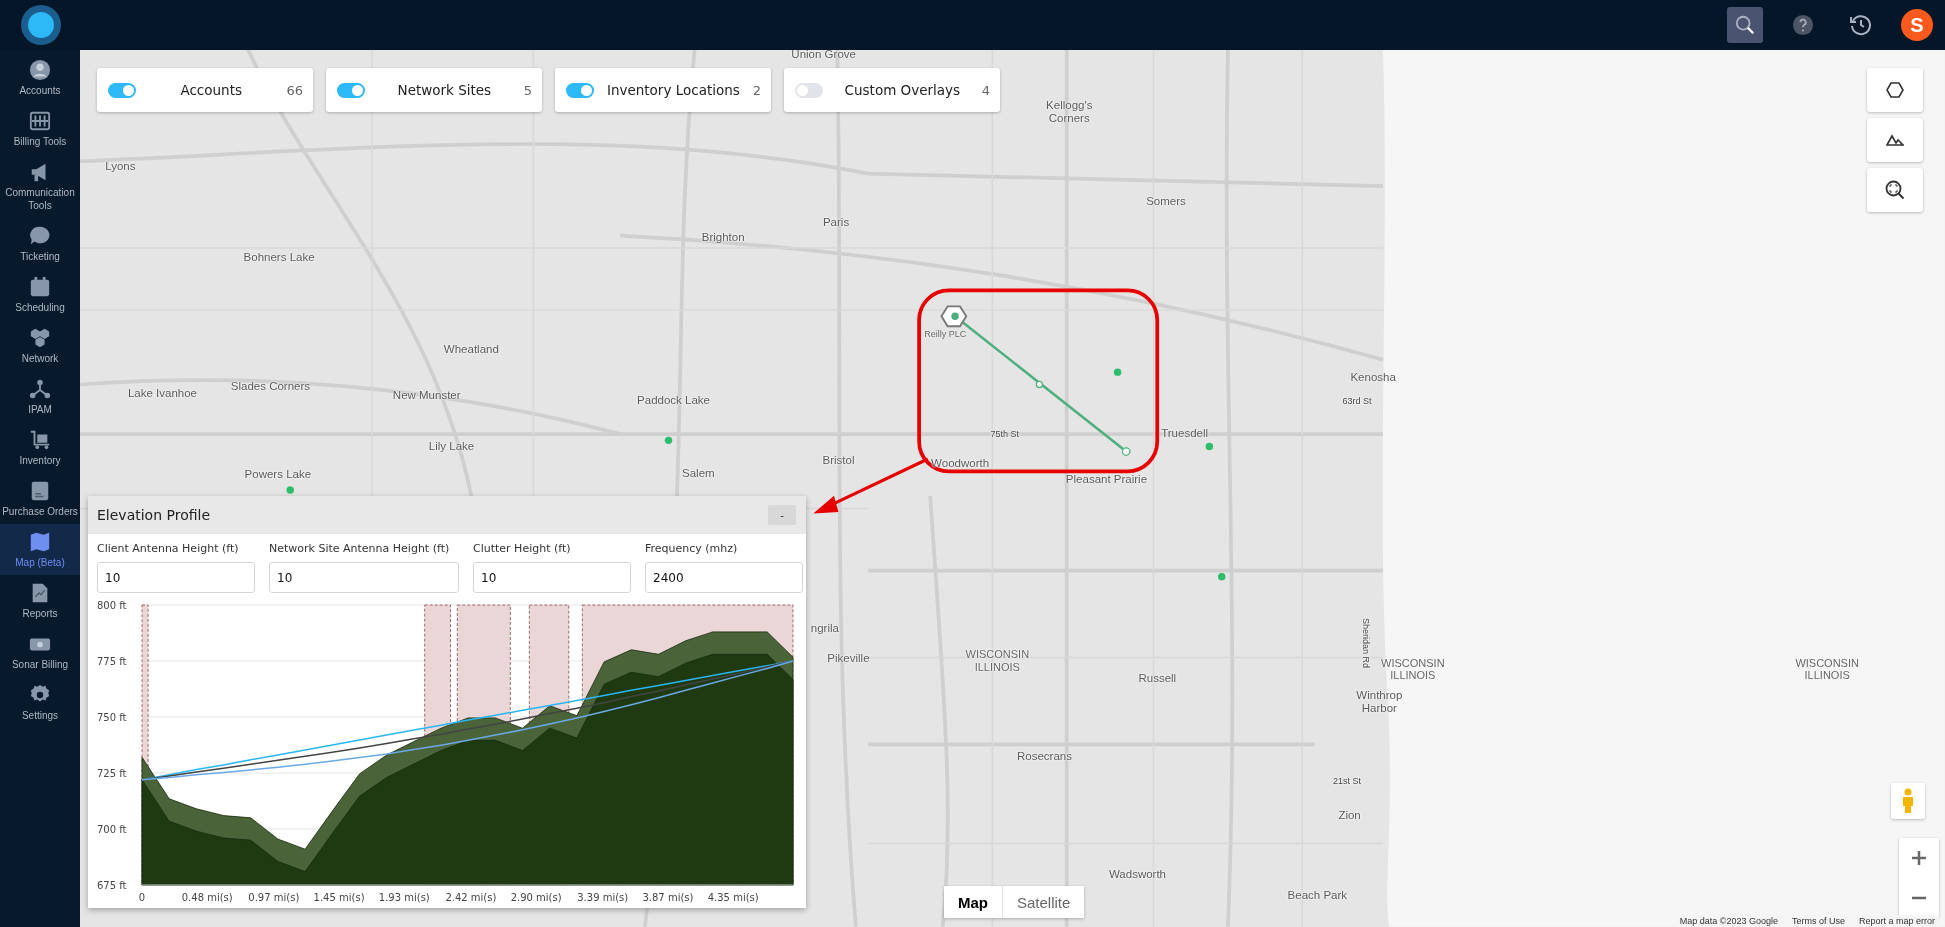 The image size is (1945, 927). What do you see at coordinates (360, 549) in the screenshot?
I see `field-label: Network Site Antenna Height (ft)` at bounding box center [360, 549].